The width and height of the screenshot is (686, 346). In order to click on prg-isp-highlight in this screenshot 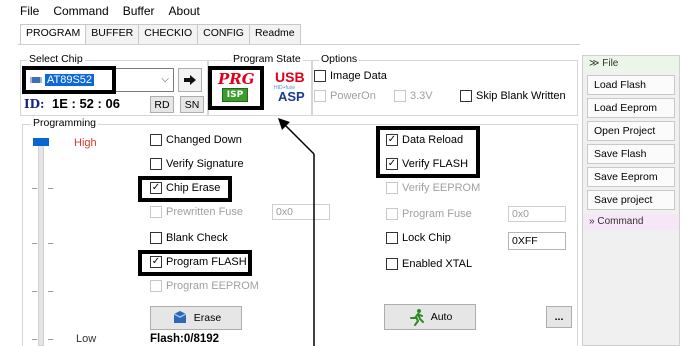, I will do `click(236, 88)`.